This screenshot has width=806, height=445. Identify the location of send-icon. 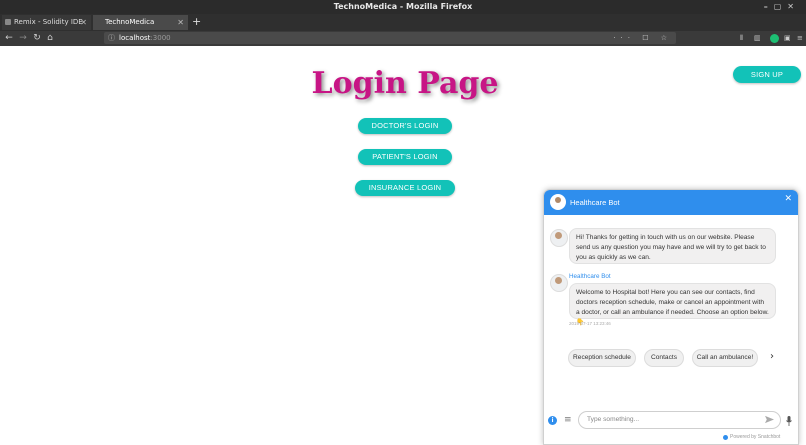
(769, 419).